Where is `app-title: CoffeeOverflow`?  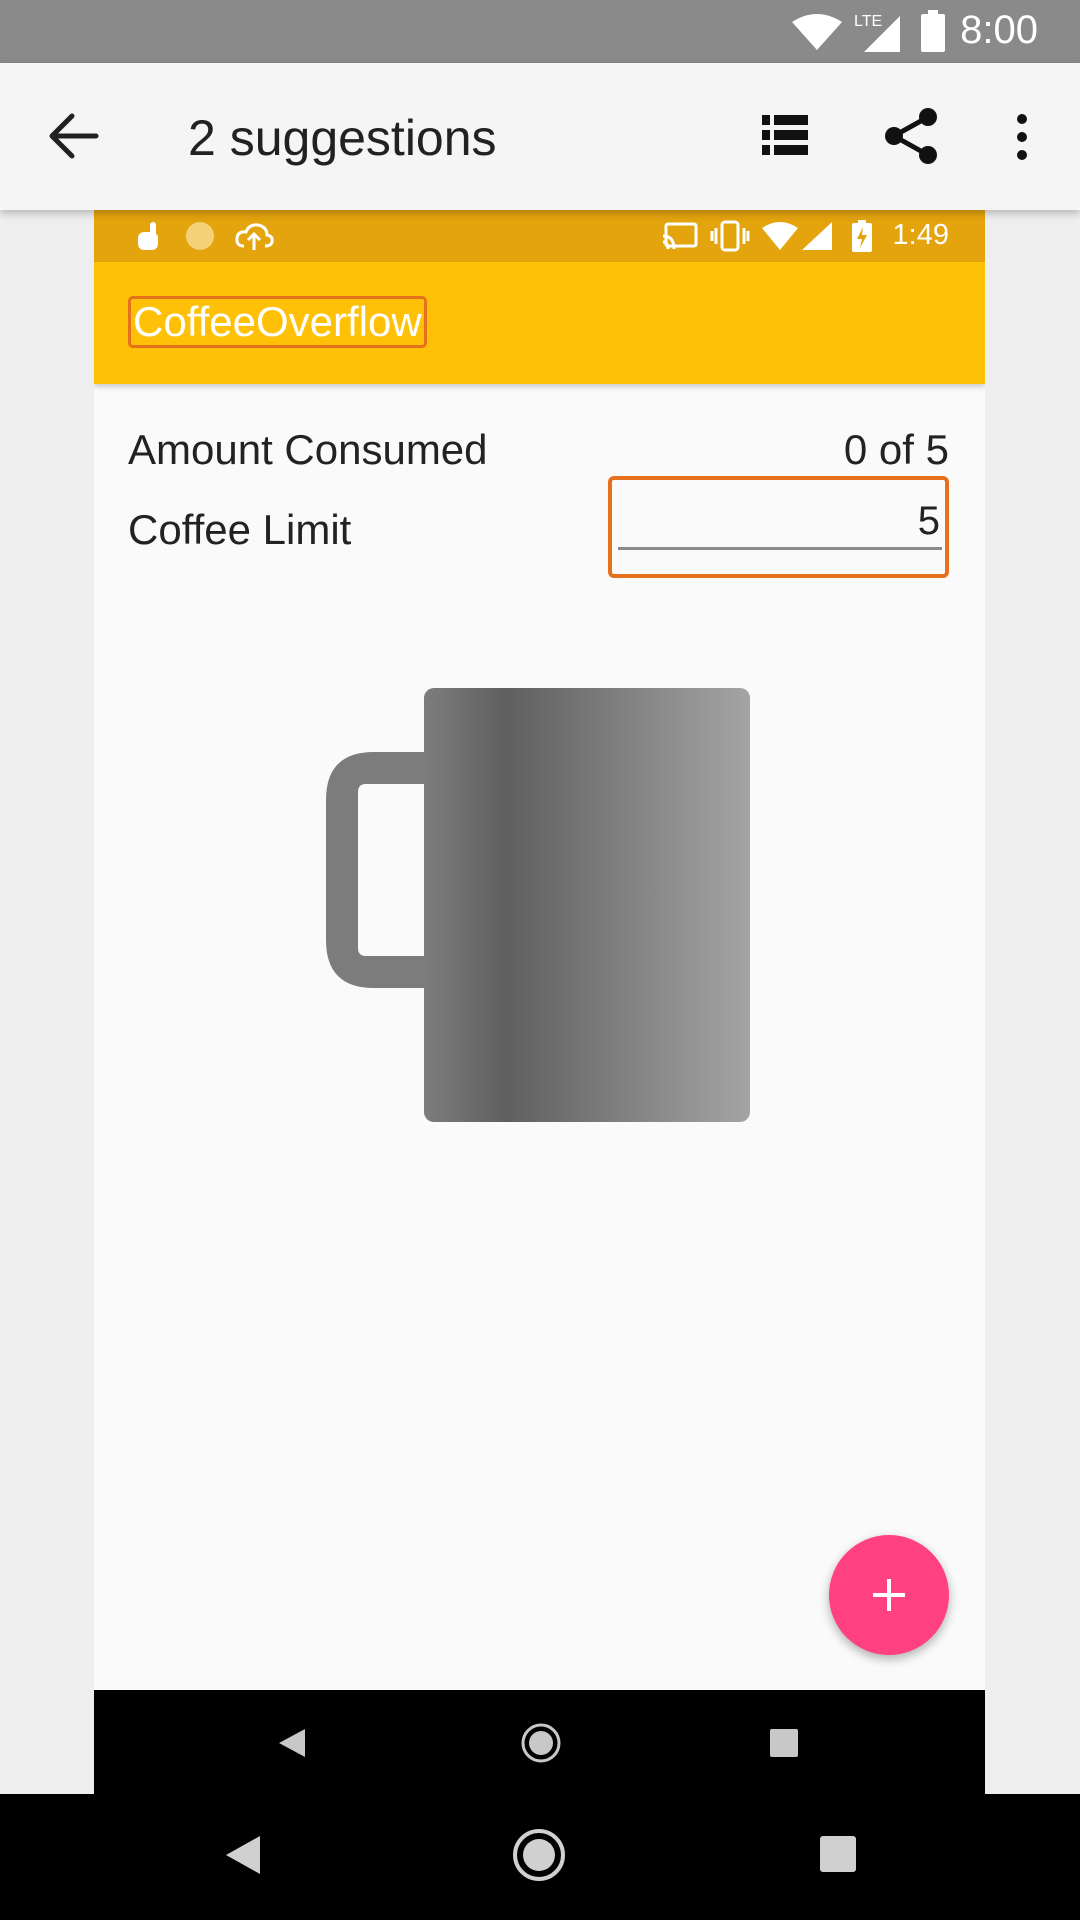 app-title: CoffeeOverflow is located at coordinates (277, 322).